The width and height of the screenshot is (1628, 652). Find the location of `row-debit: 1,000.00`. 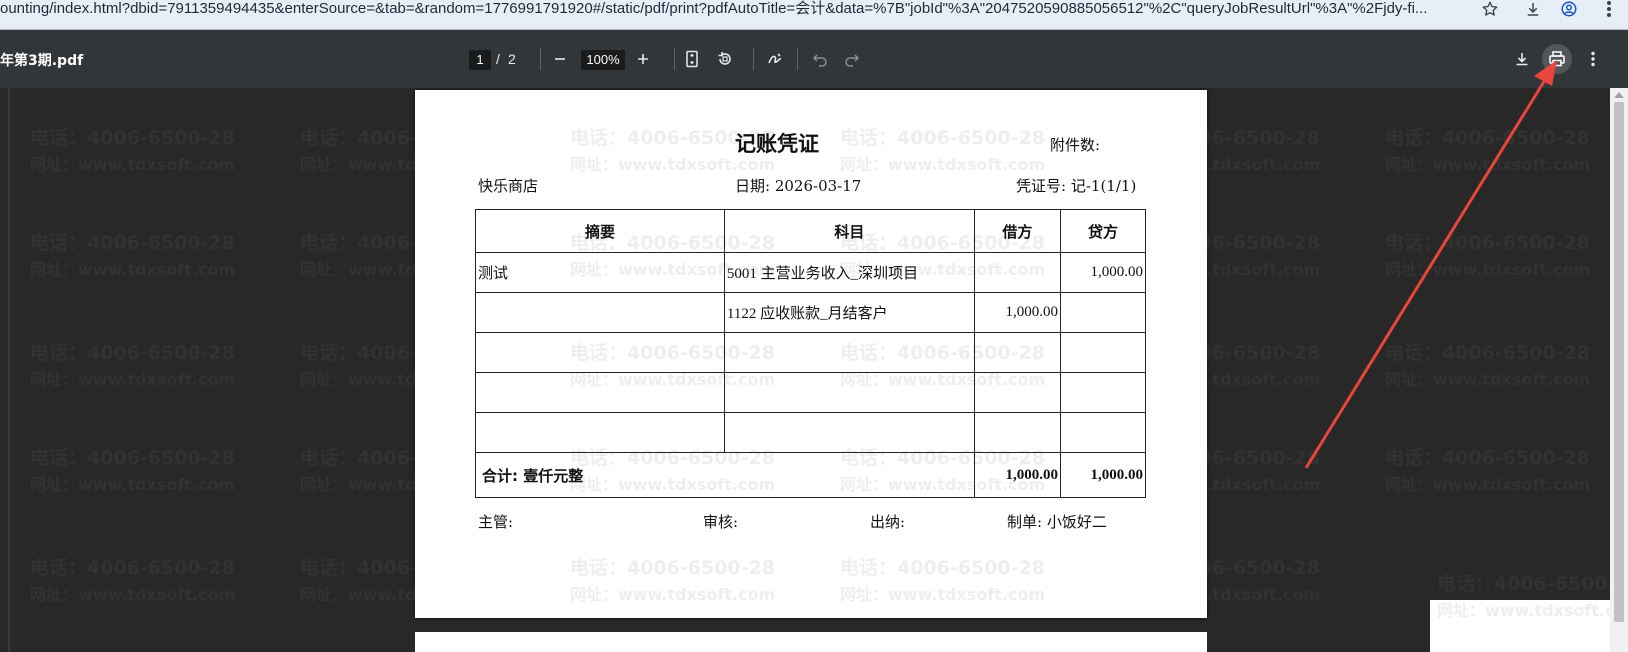

row-debit: 1,000.00 is located at coordinates (1017, 312).